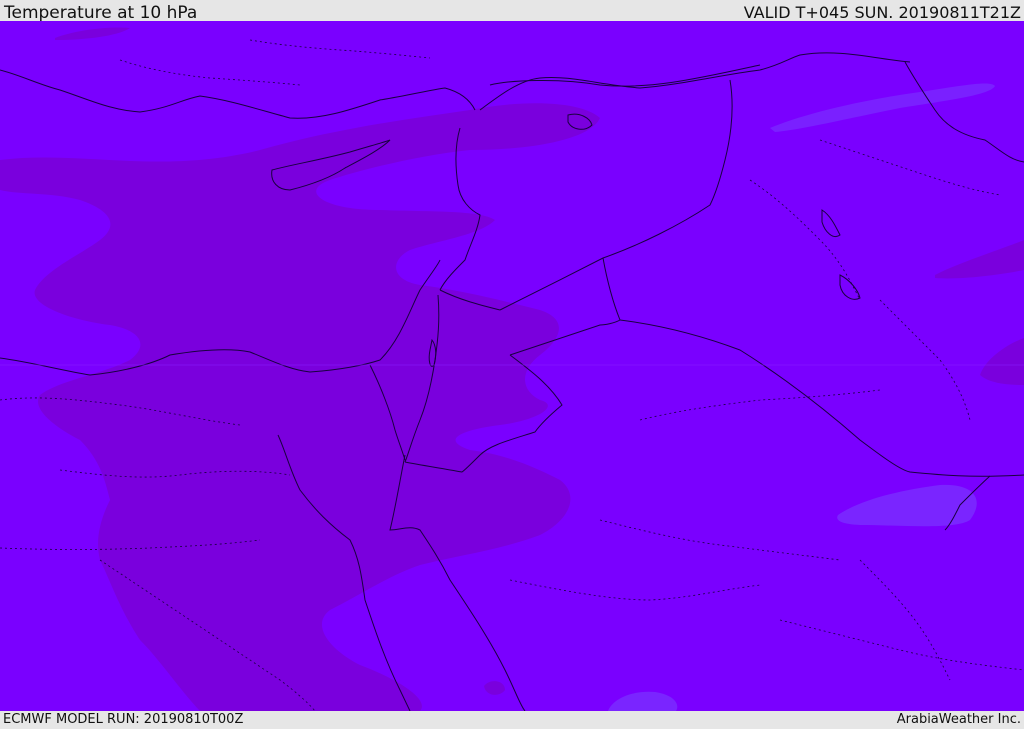 The width and height of the screenshot is (1024, 729). Describe the element at coordinates (101, 13) in the screenshot. I see `map-title: Temperature at 10 hPa` at that location.